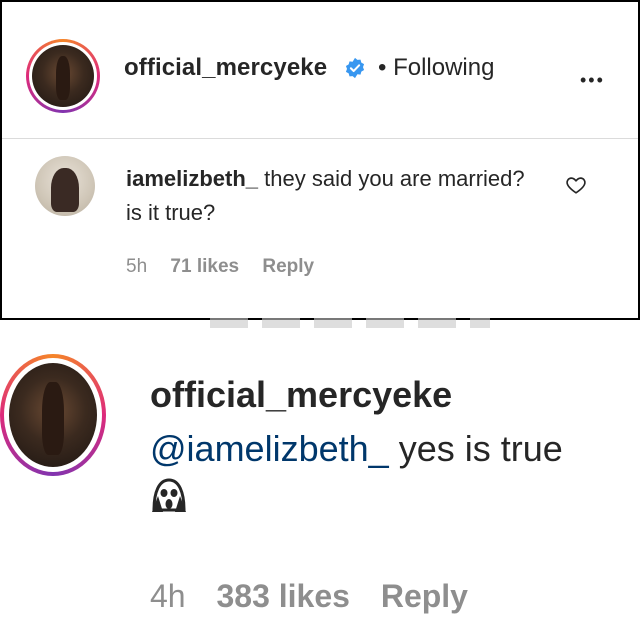  Describe the element at coordinates (169, 495) in the screenshot. I see `screaming-face-emoji-icon` at that location.